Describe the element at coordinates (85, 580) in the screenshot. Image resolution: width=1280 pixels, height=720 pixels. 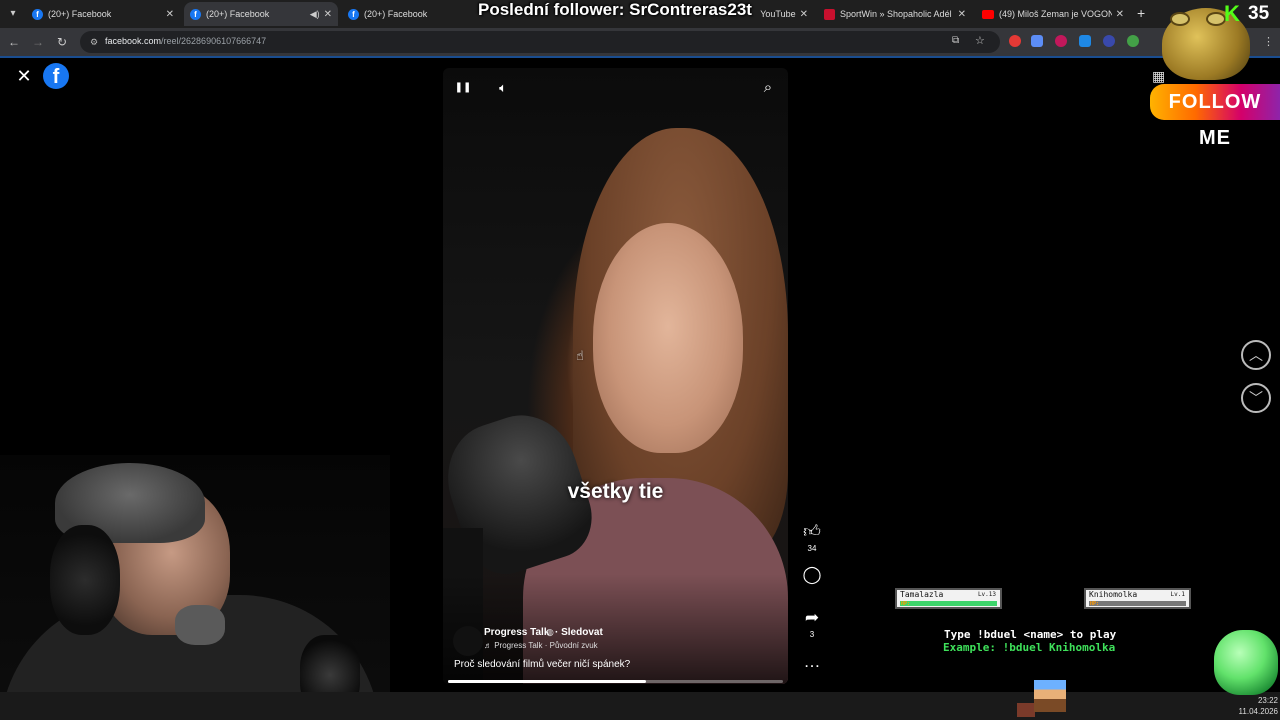
I see `webcam-headset` at that location.